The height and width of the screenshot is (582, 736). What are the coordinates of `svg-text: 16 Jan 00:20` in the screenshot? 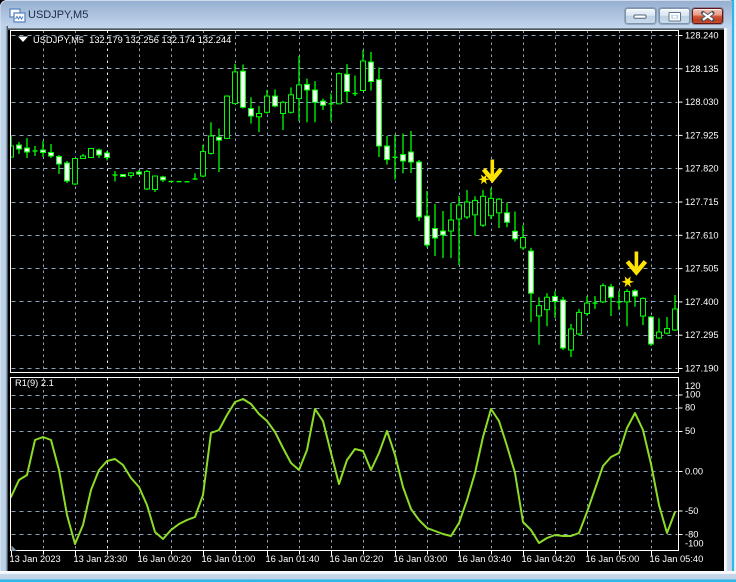 It's located at (165, 559).